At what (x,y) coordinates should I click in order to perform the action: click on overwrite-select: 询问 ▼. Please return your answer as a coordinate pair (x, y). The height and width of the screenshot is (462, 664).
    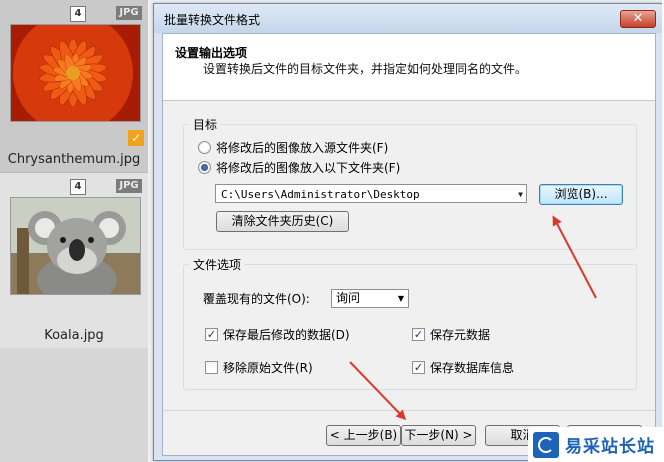
    Looking at the image, I should click on (370, 298).